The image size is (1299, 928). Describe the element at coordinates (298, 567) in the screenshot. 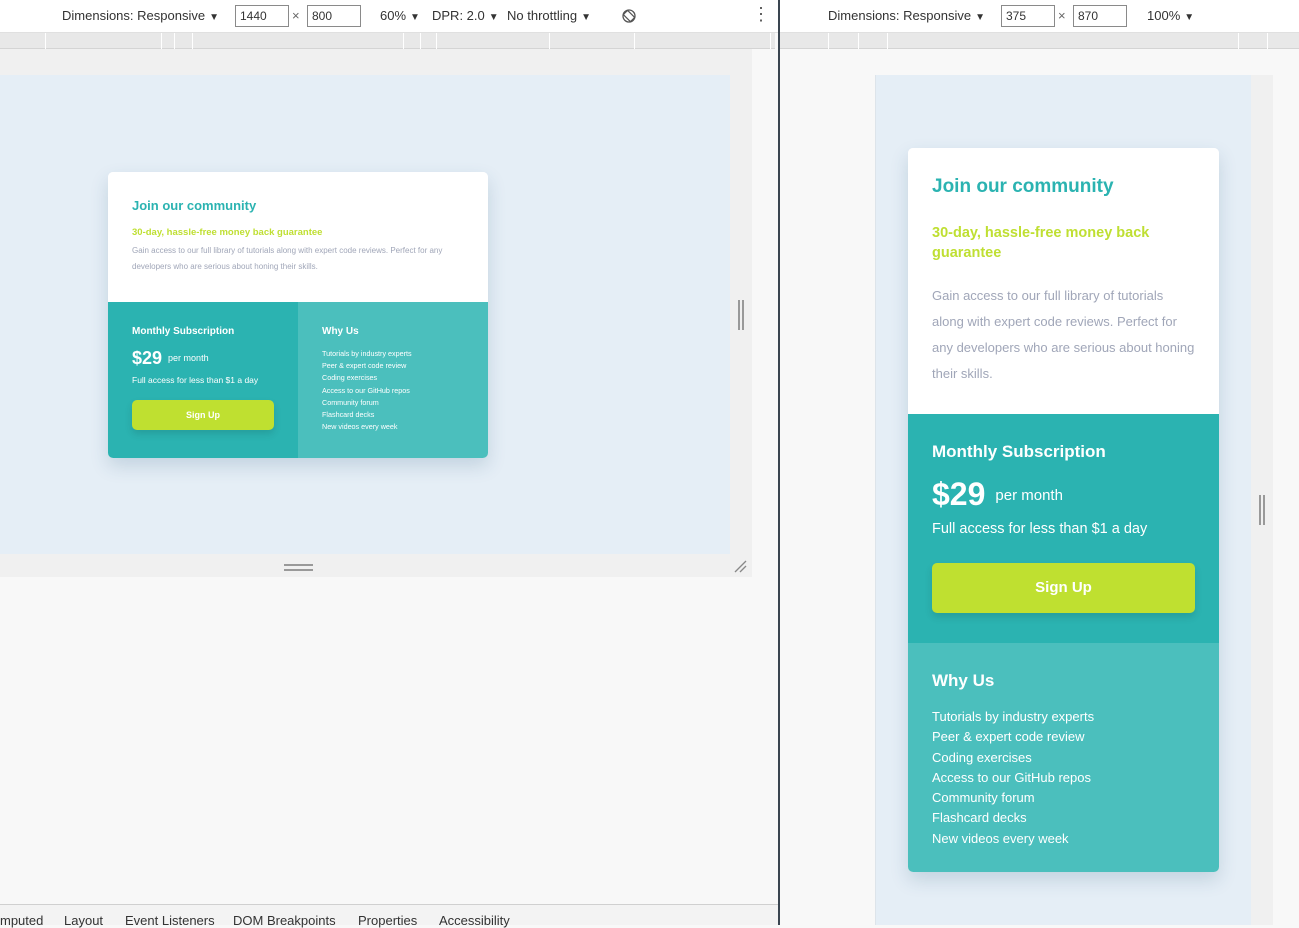

I see `resize-handle-bottom` at that location.